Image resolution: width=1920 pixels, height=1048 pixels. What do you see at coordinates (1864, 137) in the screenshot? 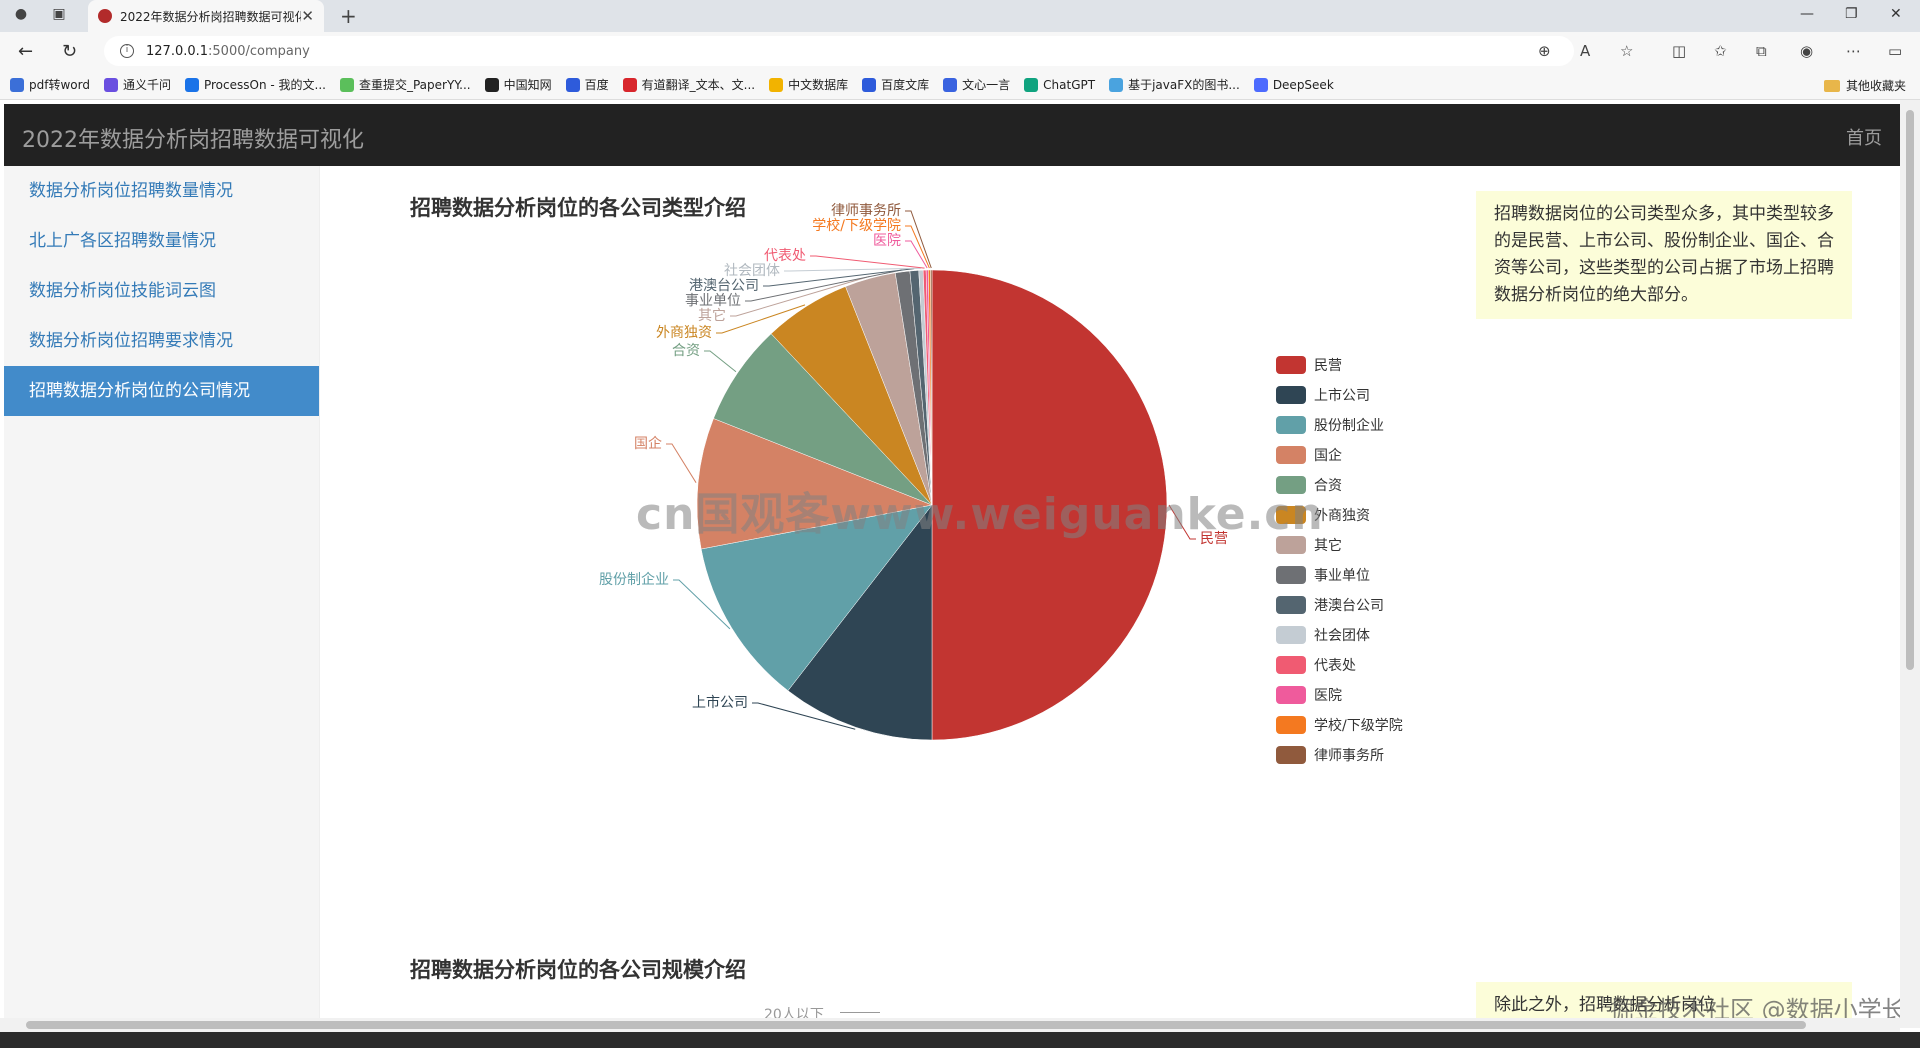
I see `home-link: 首页` at bounding box center [1864, 137].